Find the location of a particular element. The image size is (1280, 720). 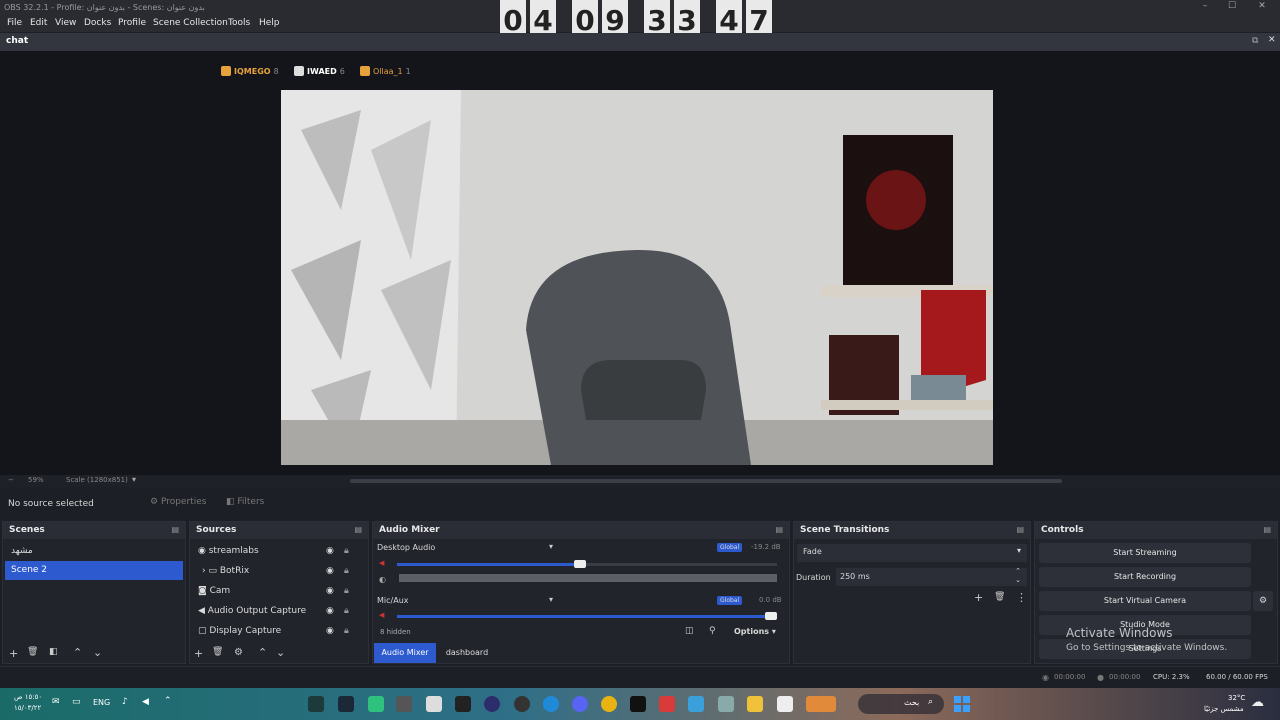

settings-app-icon is located at coordinates (404, 704).